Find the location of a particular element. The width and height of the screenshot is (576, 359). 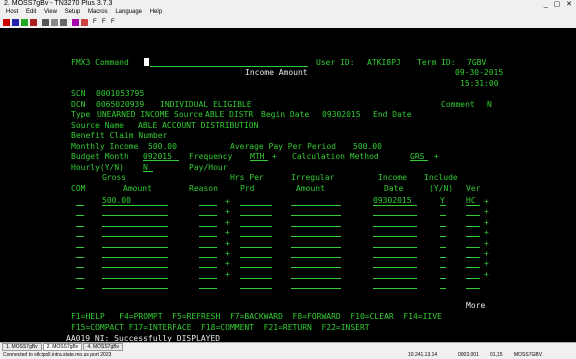

menu-view: View is located at coordinates (50, 12).